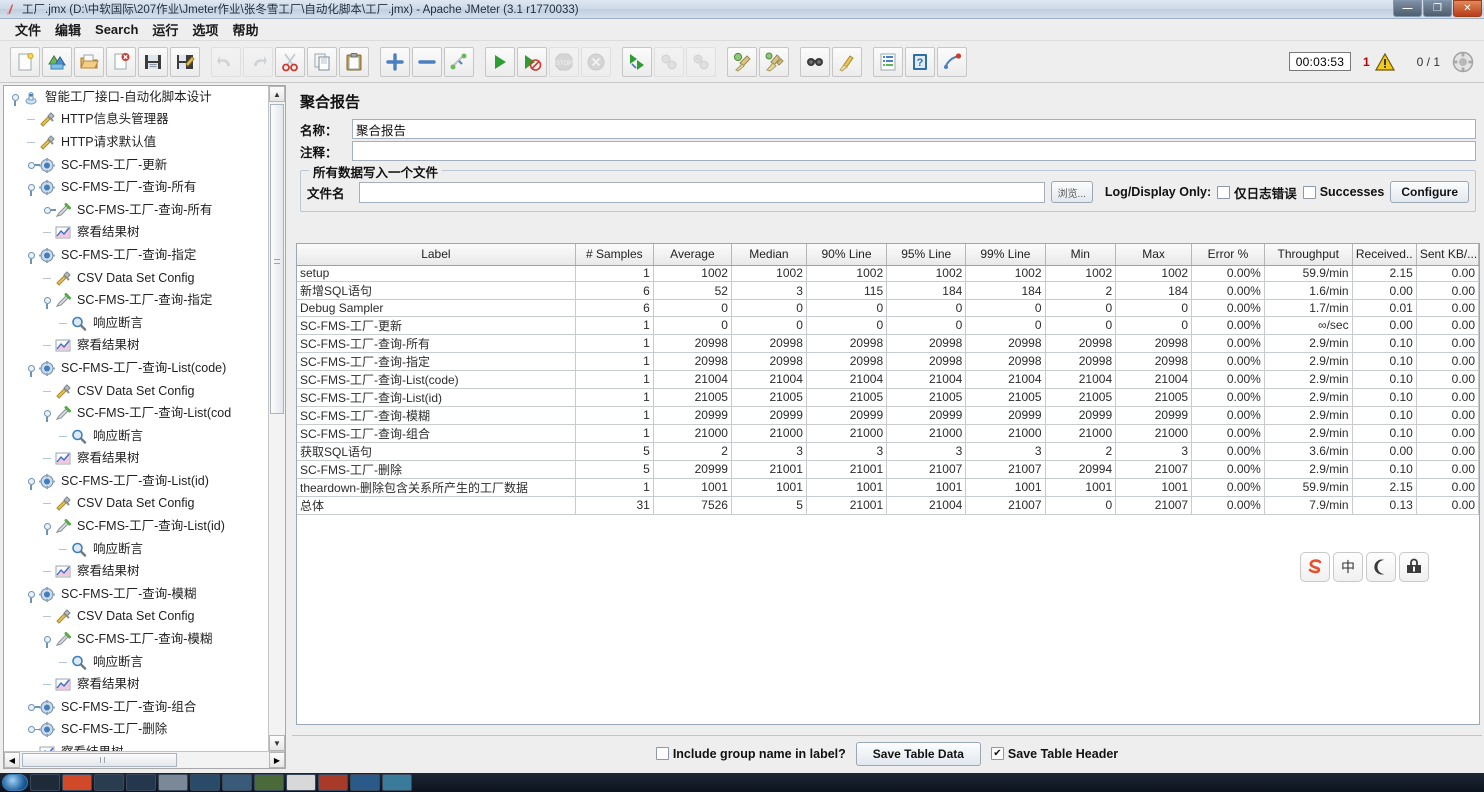 Image resolution: width=1484 pixels, height=792 pixels. Describe the element at coordinates (1154, 255) in the screenshot. I see `table-column-header: Max` at that location.